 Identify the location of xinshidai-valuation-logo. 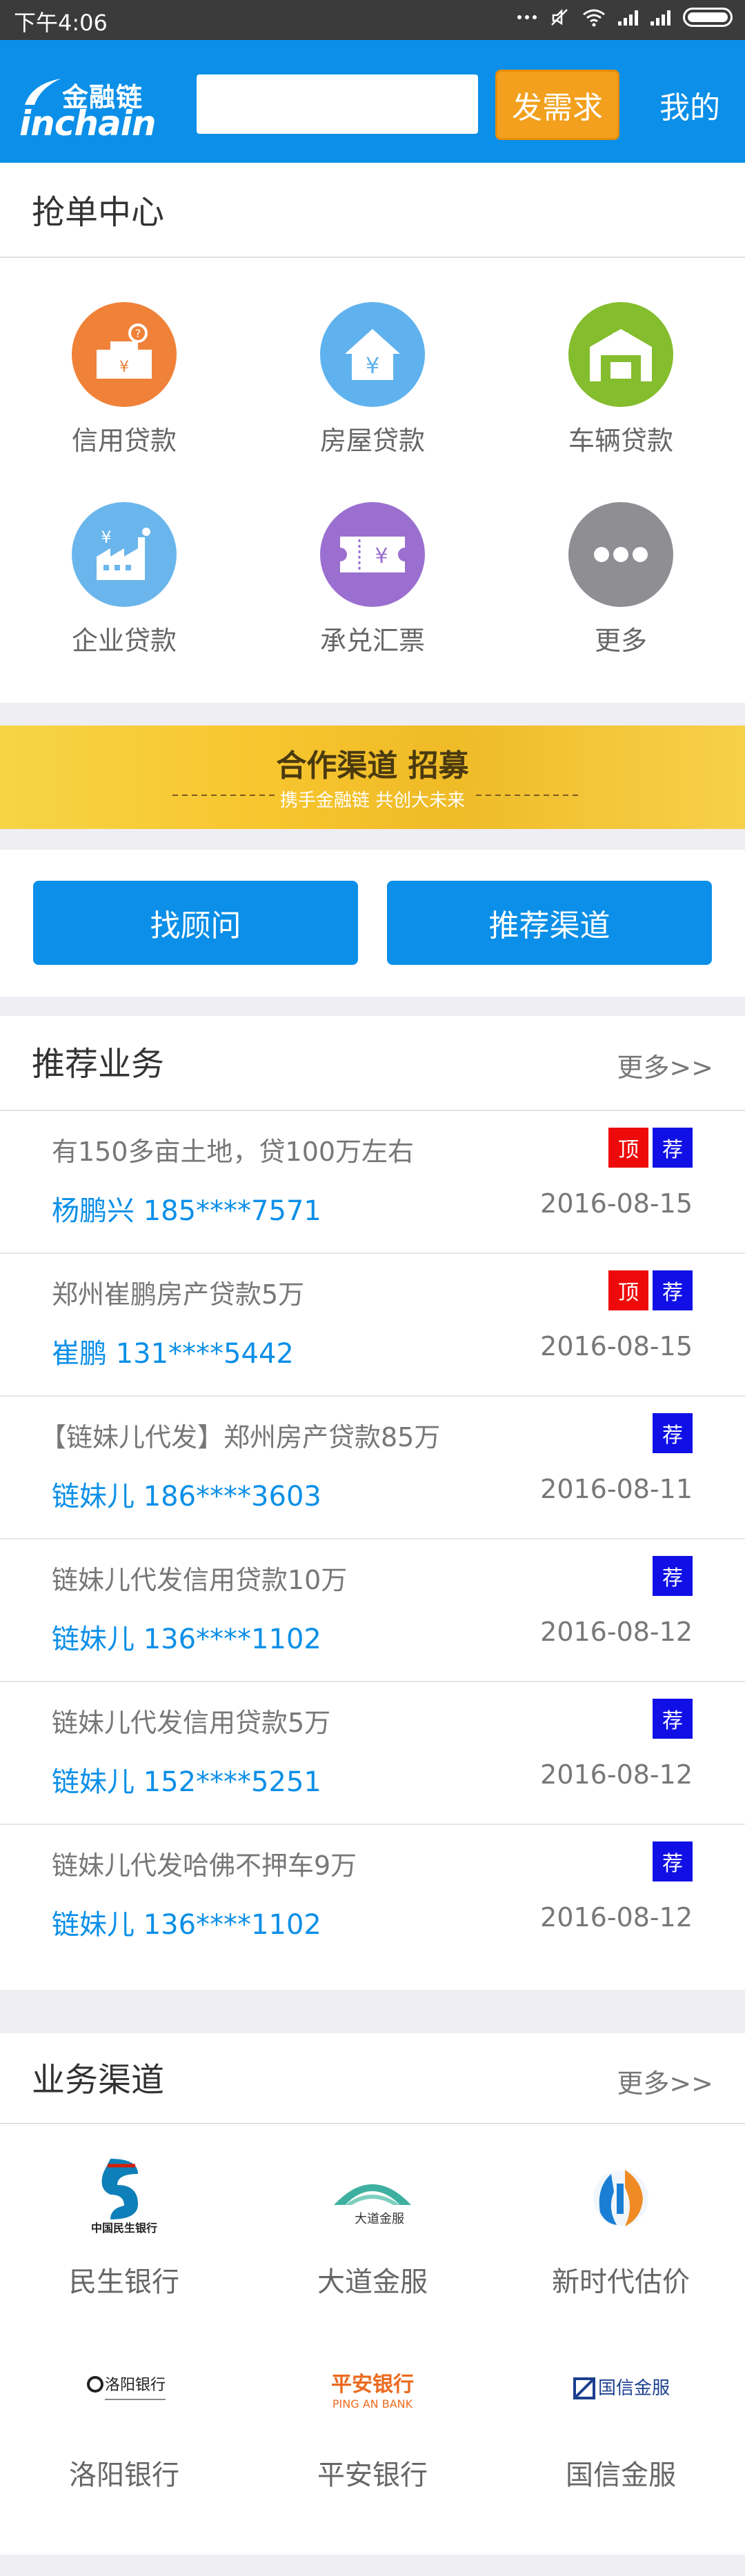
(621, 2198).